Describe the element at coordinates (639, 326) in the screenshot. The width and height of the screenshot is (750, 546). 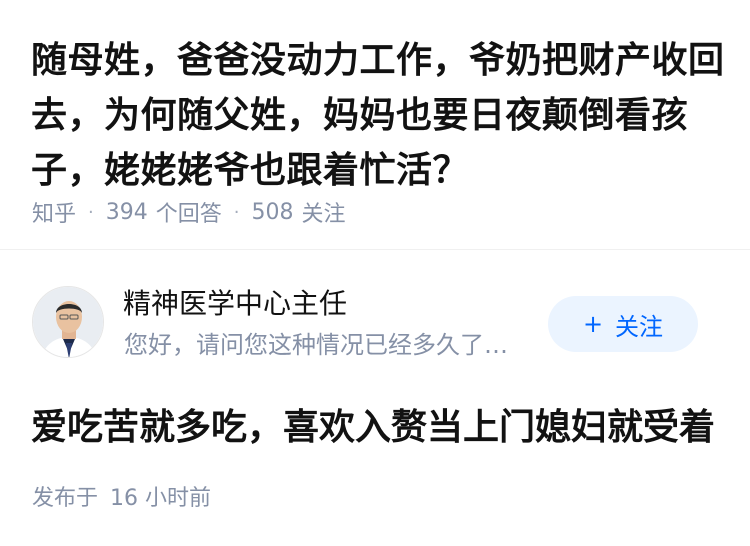
I see `follow-button-label: 关注` at that location.